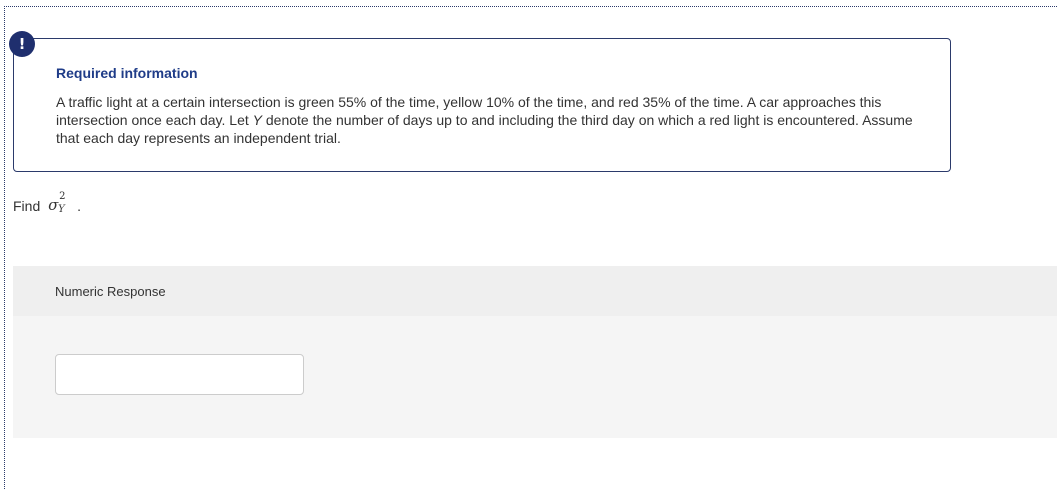  What do you see at coordinates (53, 205) in the screenshot?
I see `sigma-symbol: σ` at bounding box center [53, 205].